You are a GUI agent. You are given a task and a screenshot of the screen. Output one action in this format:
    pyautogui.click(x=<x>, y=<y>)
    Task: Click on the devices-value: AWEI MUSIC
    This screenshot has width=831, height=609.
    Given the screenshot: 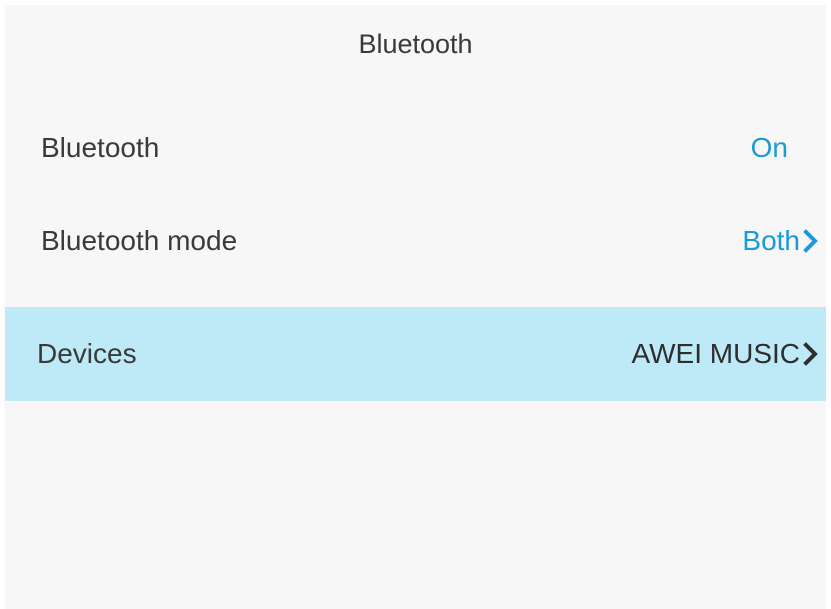 What is the action you would take?
    pyautogui.click(x=715, y=353)
    